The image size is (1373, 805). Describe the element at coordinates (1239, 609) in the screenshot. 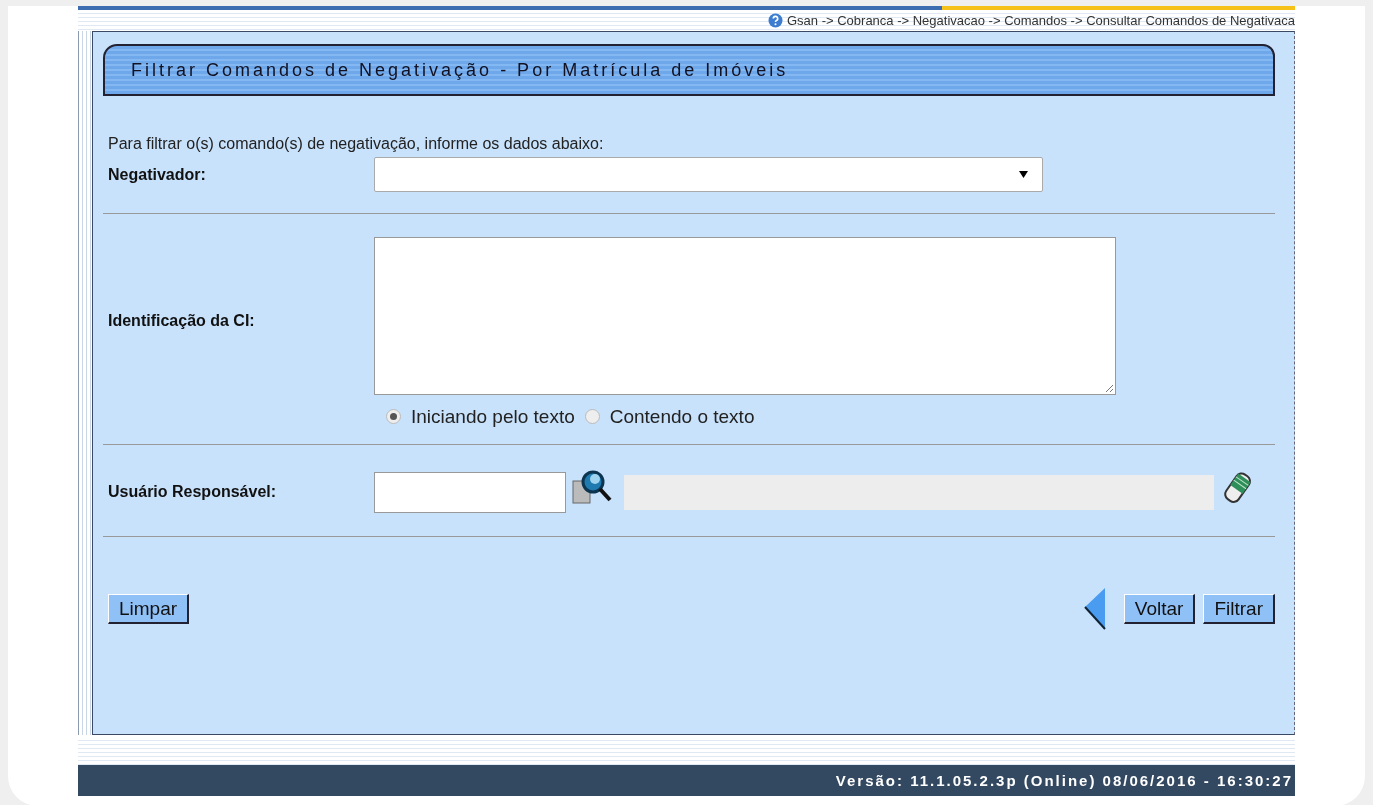

I see `filter-button: Filtrar` at that location.